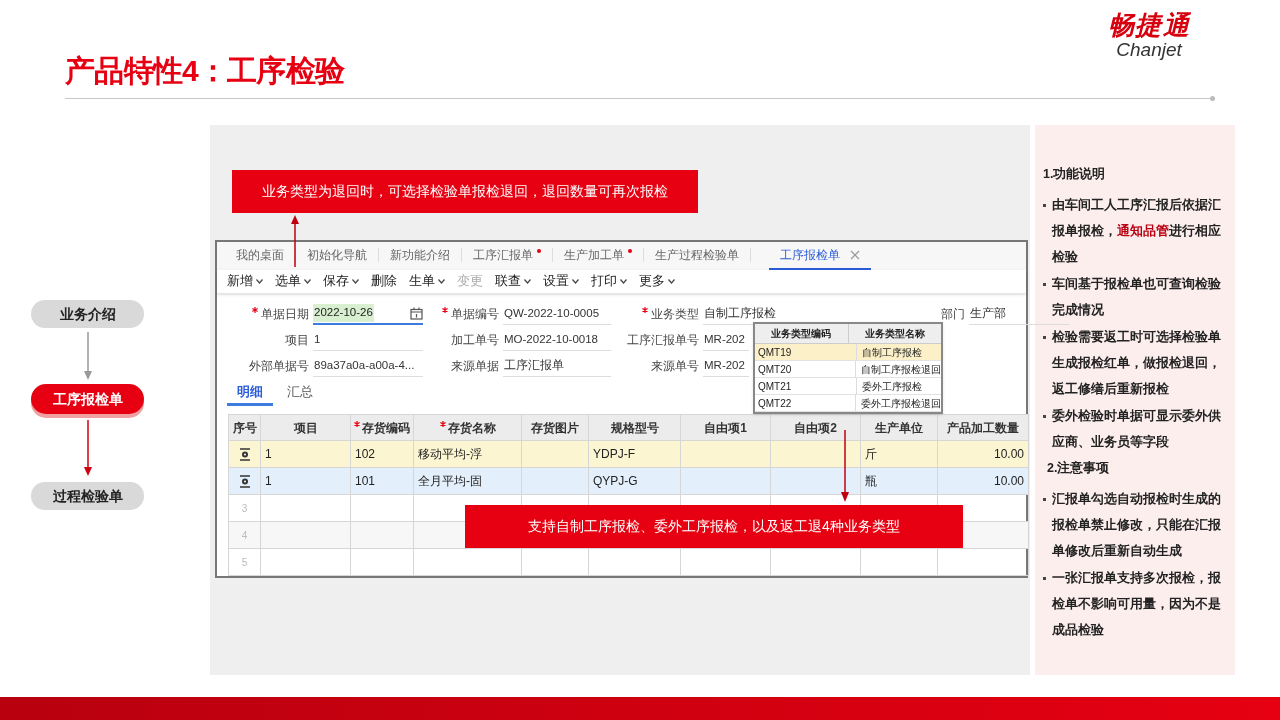 This screenshot has width=1280, height=720. Describe the element at coordinates (245, 281) in the screenshot. I see `toolbar-button: 新增` at that location.